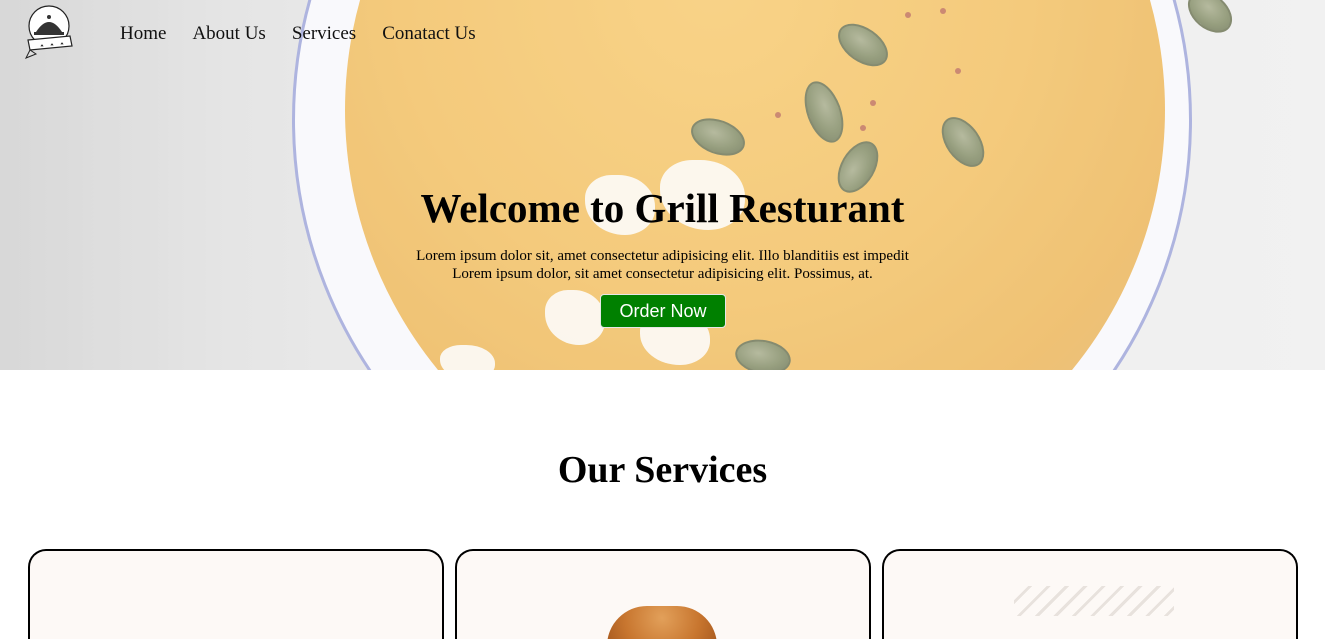  I want to click on main-navigation: Home About Us Services Conatact Us, so click(298, 34).